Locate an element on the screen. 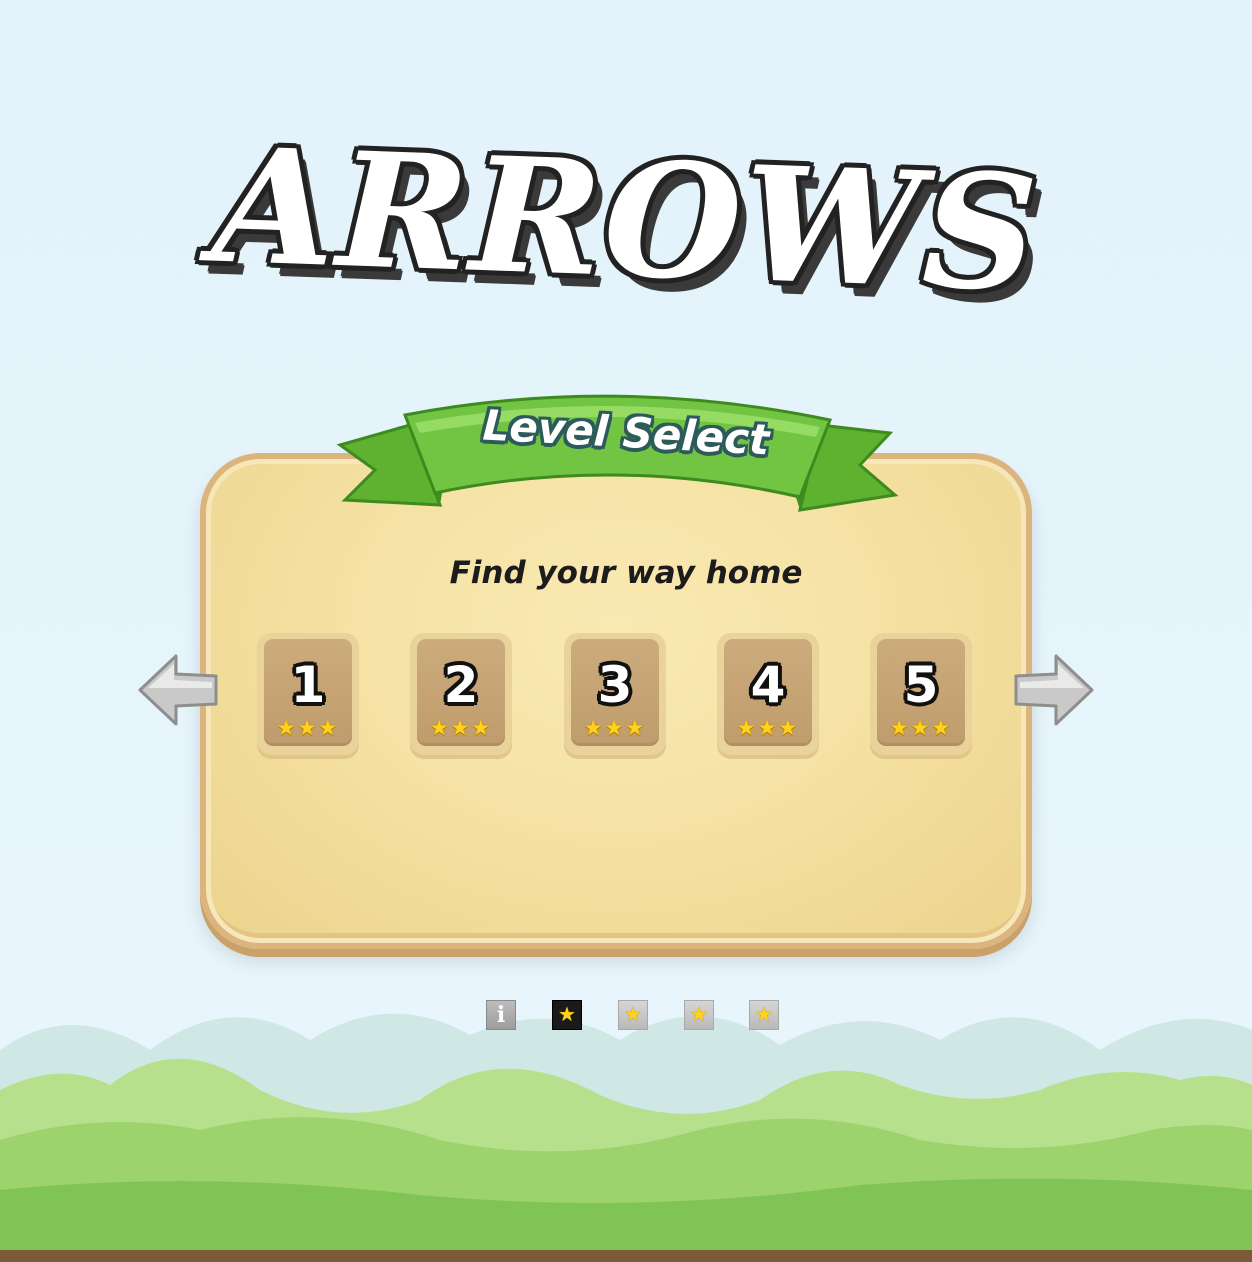  level-button-4: 4 ★★★ is located at coordinates (768, 694).